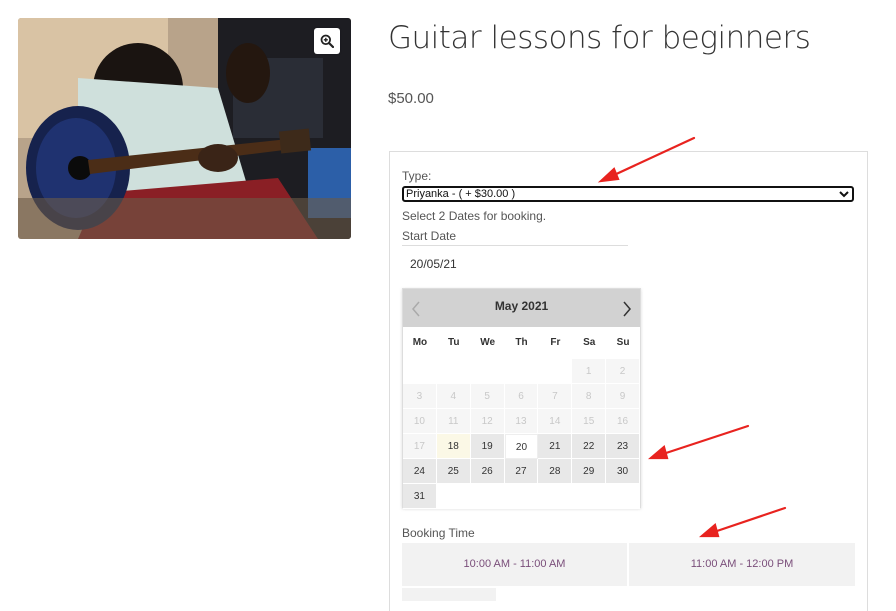 The height and width of the screenshot is (611, 896). I want to click on calendar-day: 18, so click(453, 446).